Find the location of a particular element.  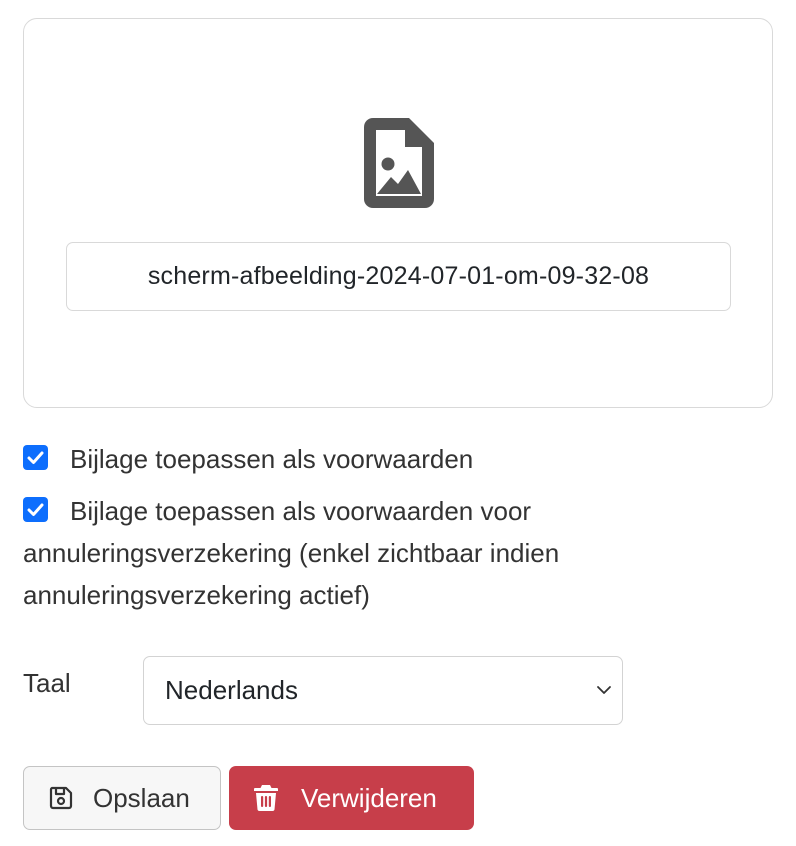

delete-label: Verwijderen is located at coordinates (369, 797).